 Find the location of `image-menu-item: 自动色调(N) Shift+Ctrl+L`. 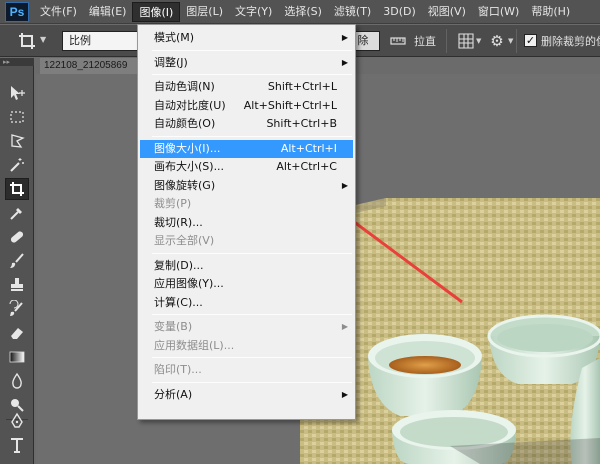

image-menu-item: 自动色调(N) Shift+Ctrl+L is located at coordinates (246, 87).